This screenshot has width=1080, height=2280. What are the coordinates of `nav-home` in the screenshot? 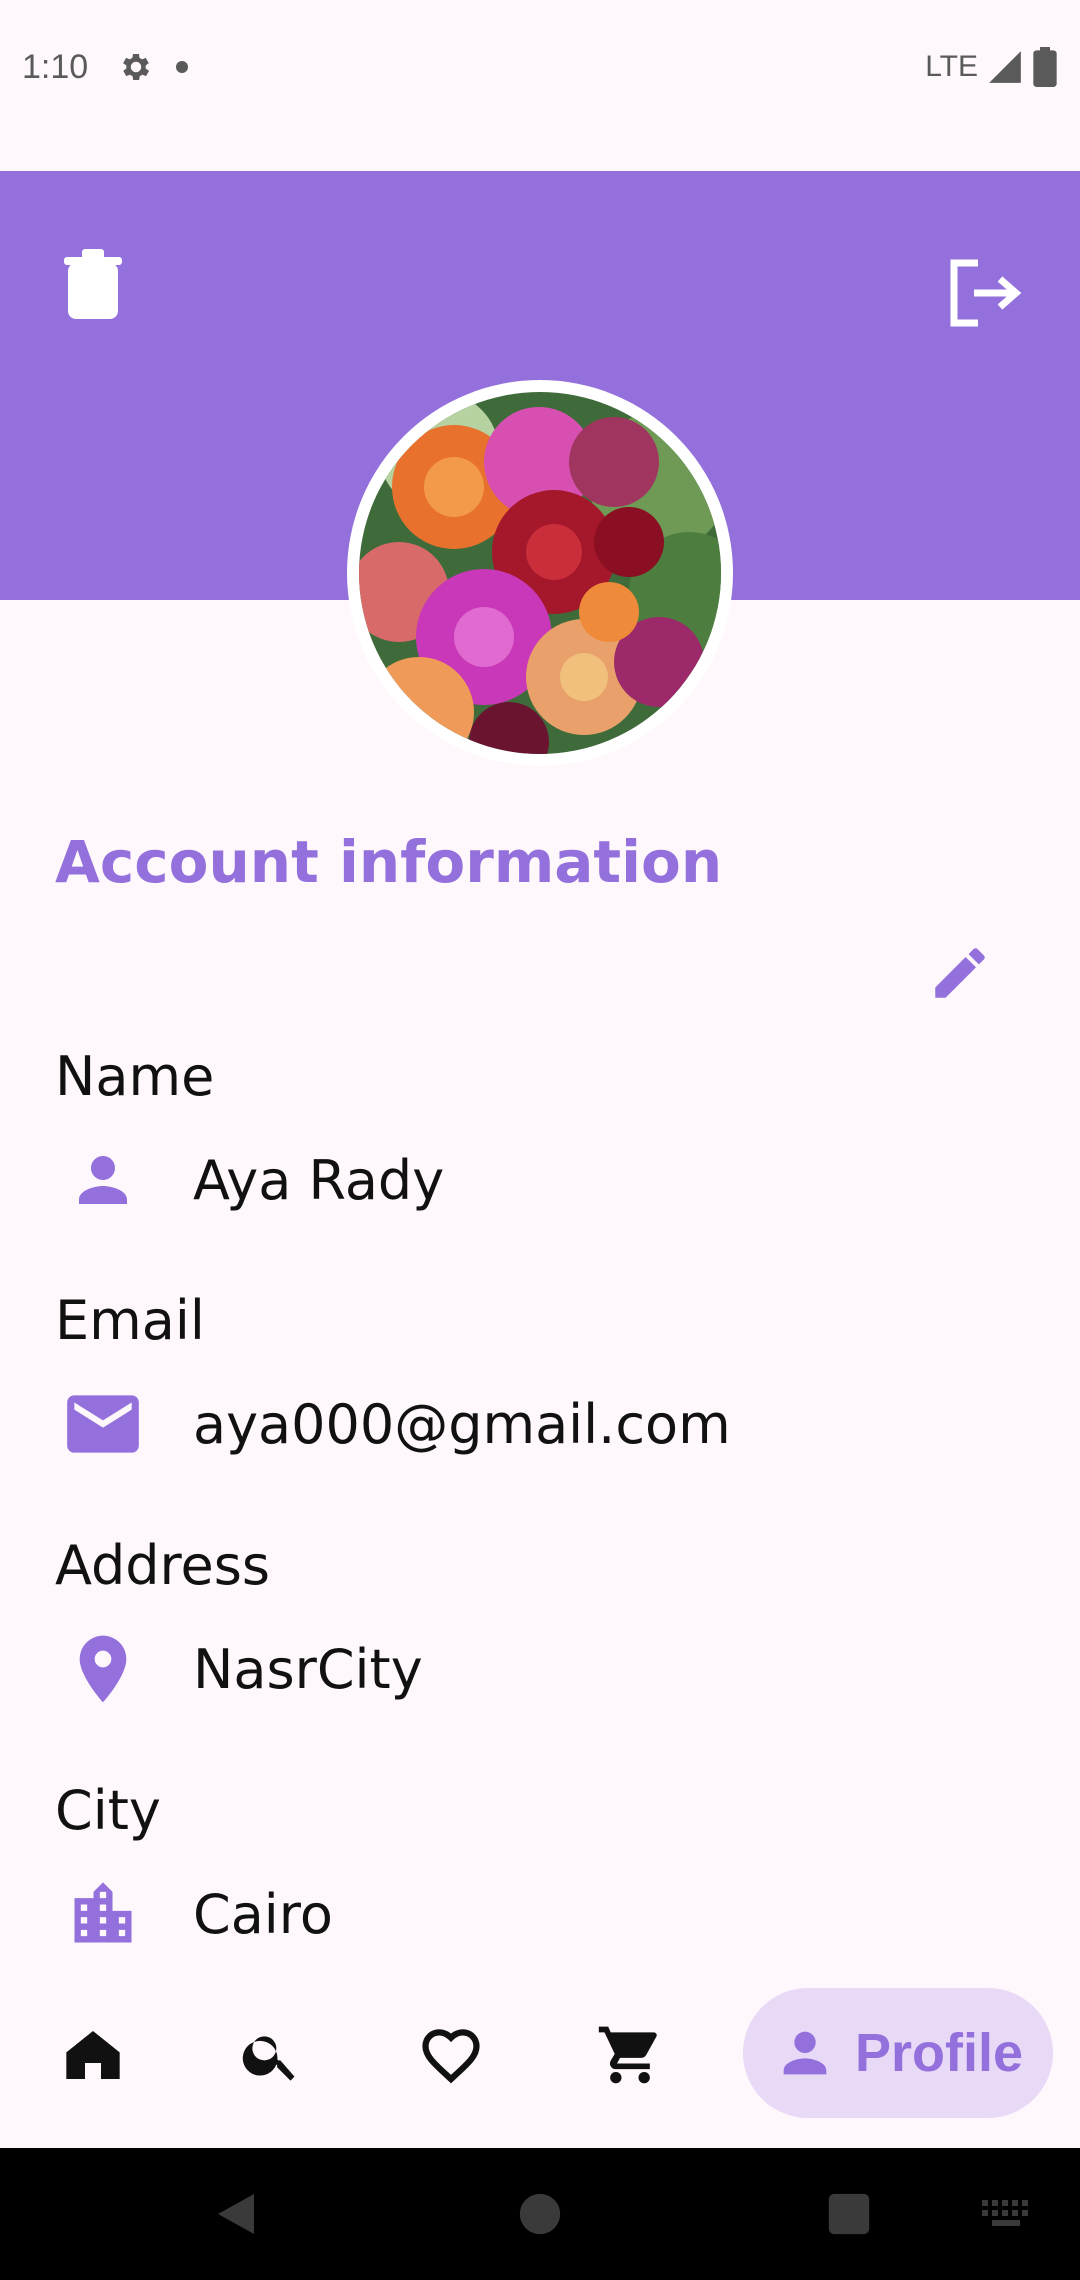 It's located at (93, 2055).